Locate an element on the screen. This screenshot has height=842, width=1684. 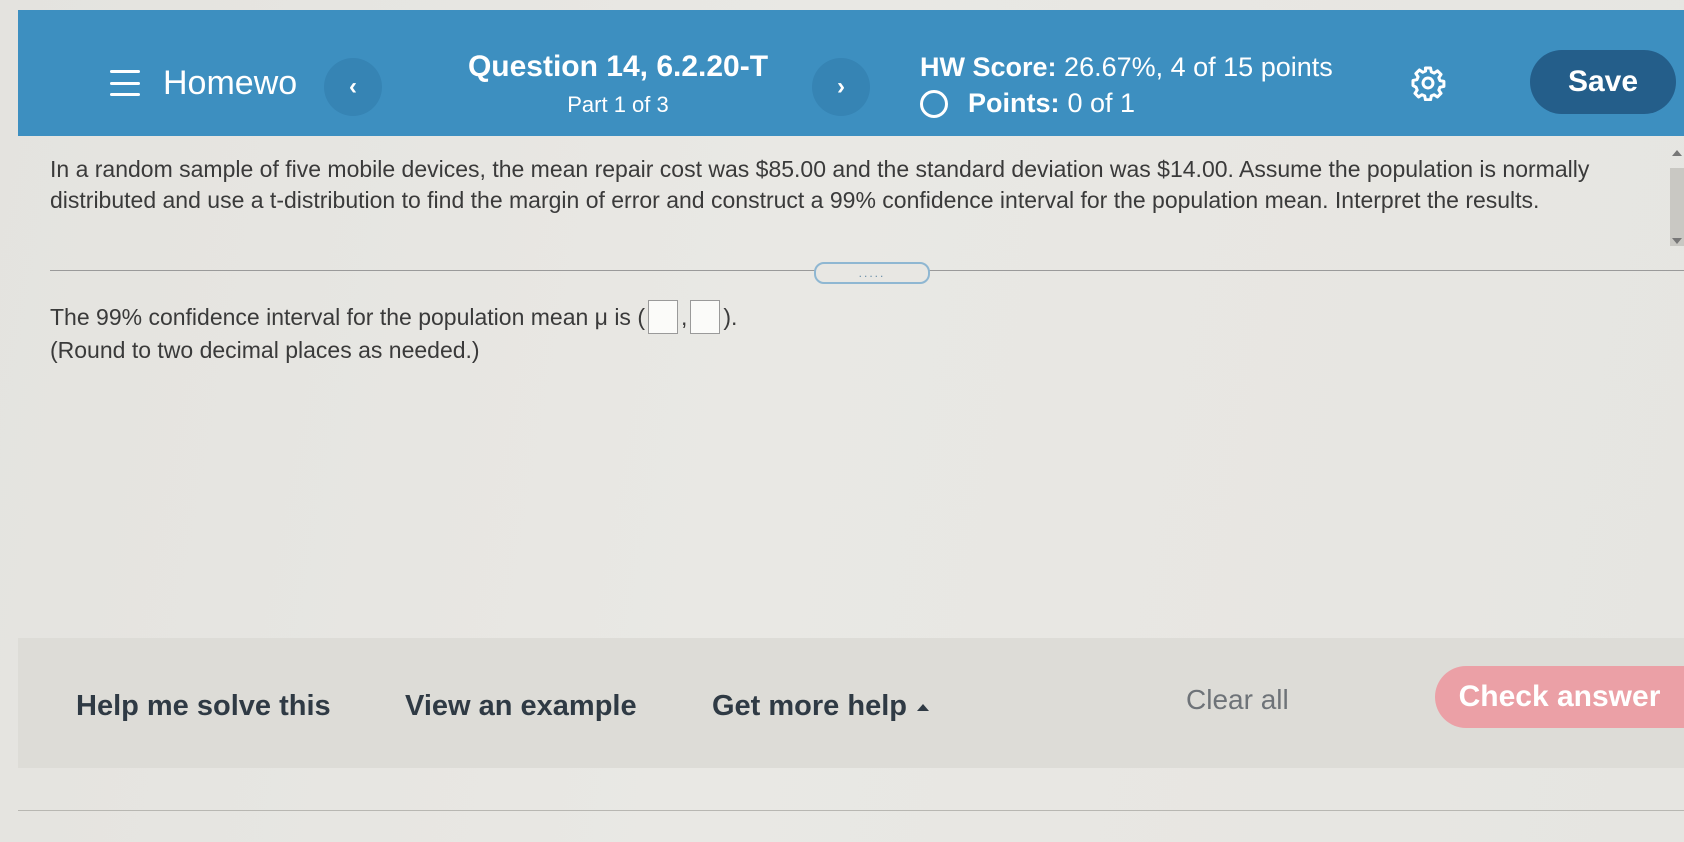
rounding-instruction: (Round to two decimal places as needed.) is located at coordinates (265, 350).